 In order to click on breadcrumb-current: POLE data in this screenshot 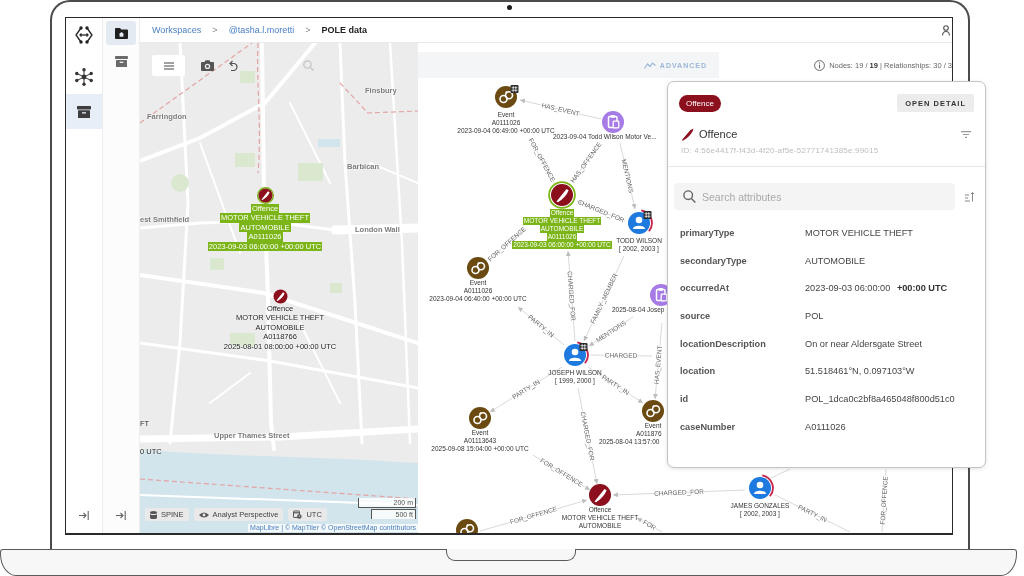, I will do `click(344, 30)`.